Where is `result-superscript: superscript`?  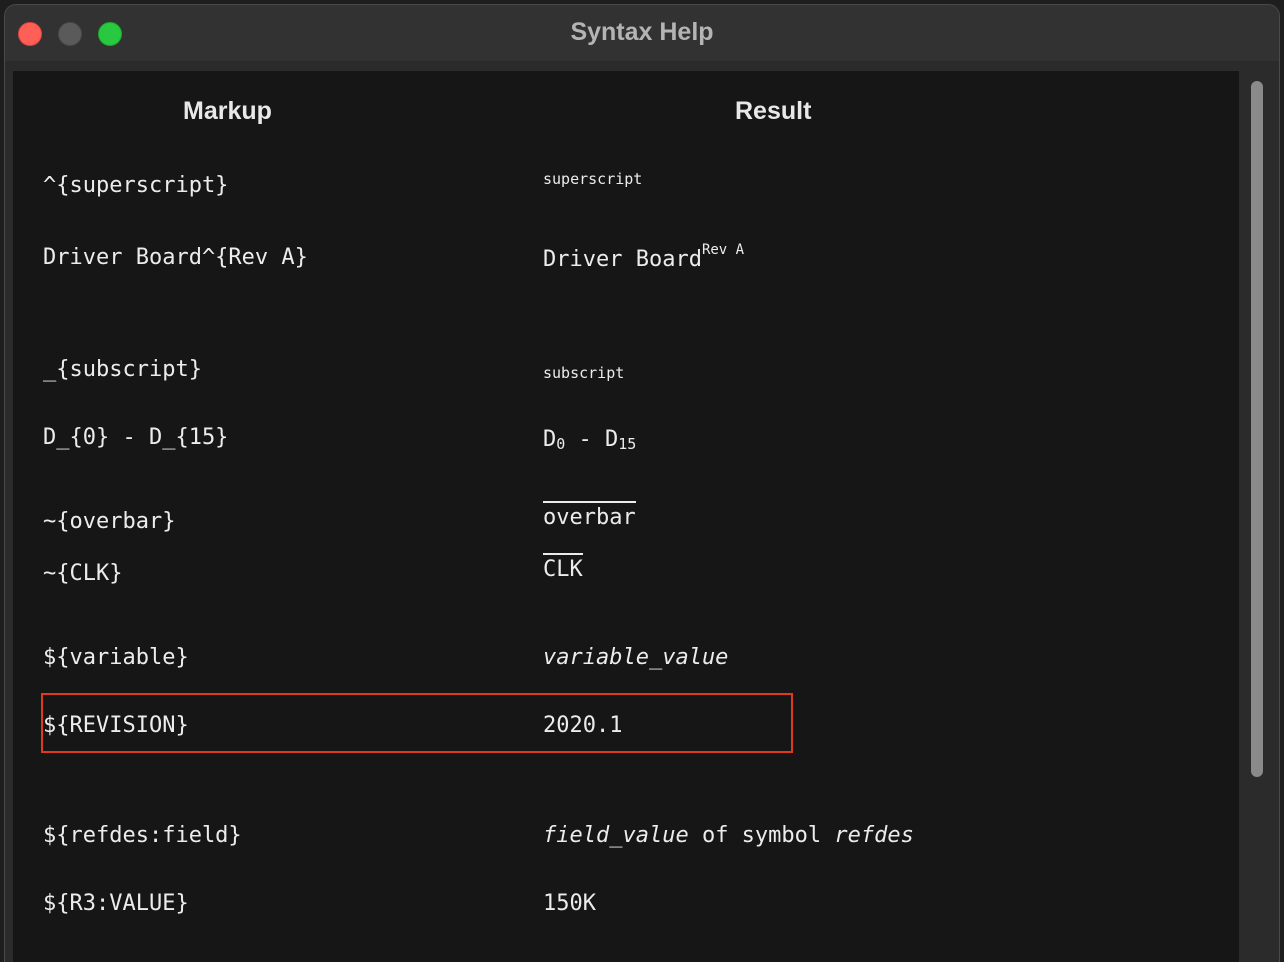 result-superscript: superscript is located at coordinates (593, 179).